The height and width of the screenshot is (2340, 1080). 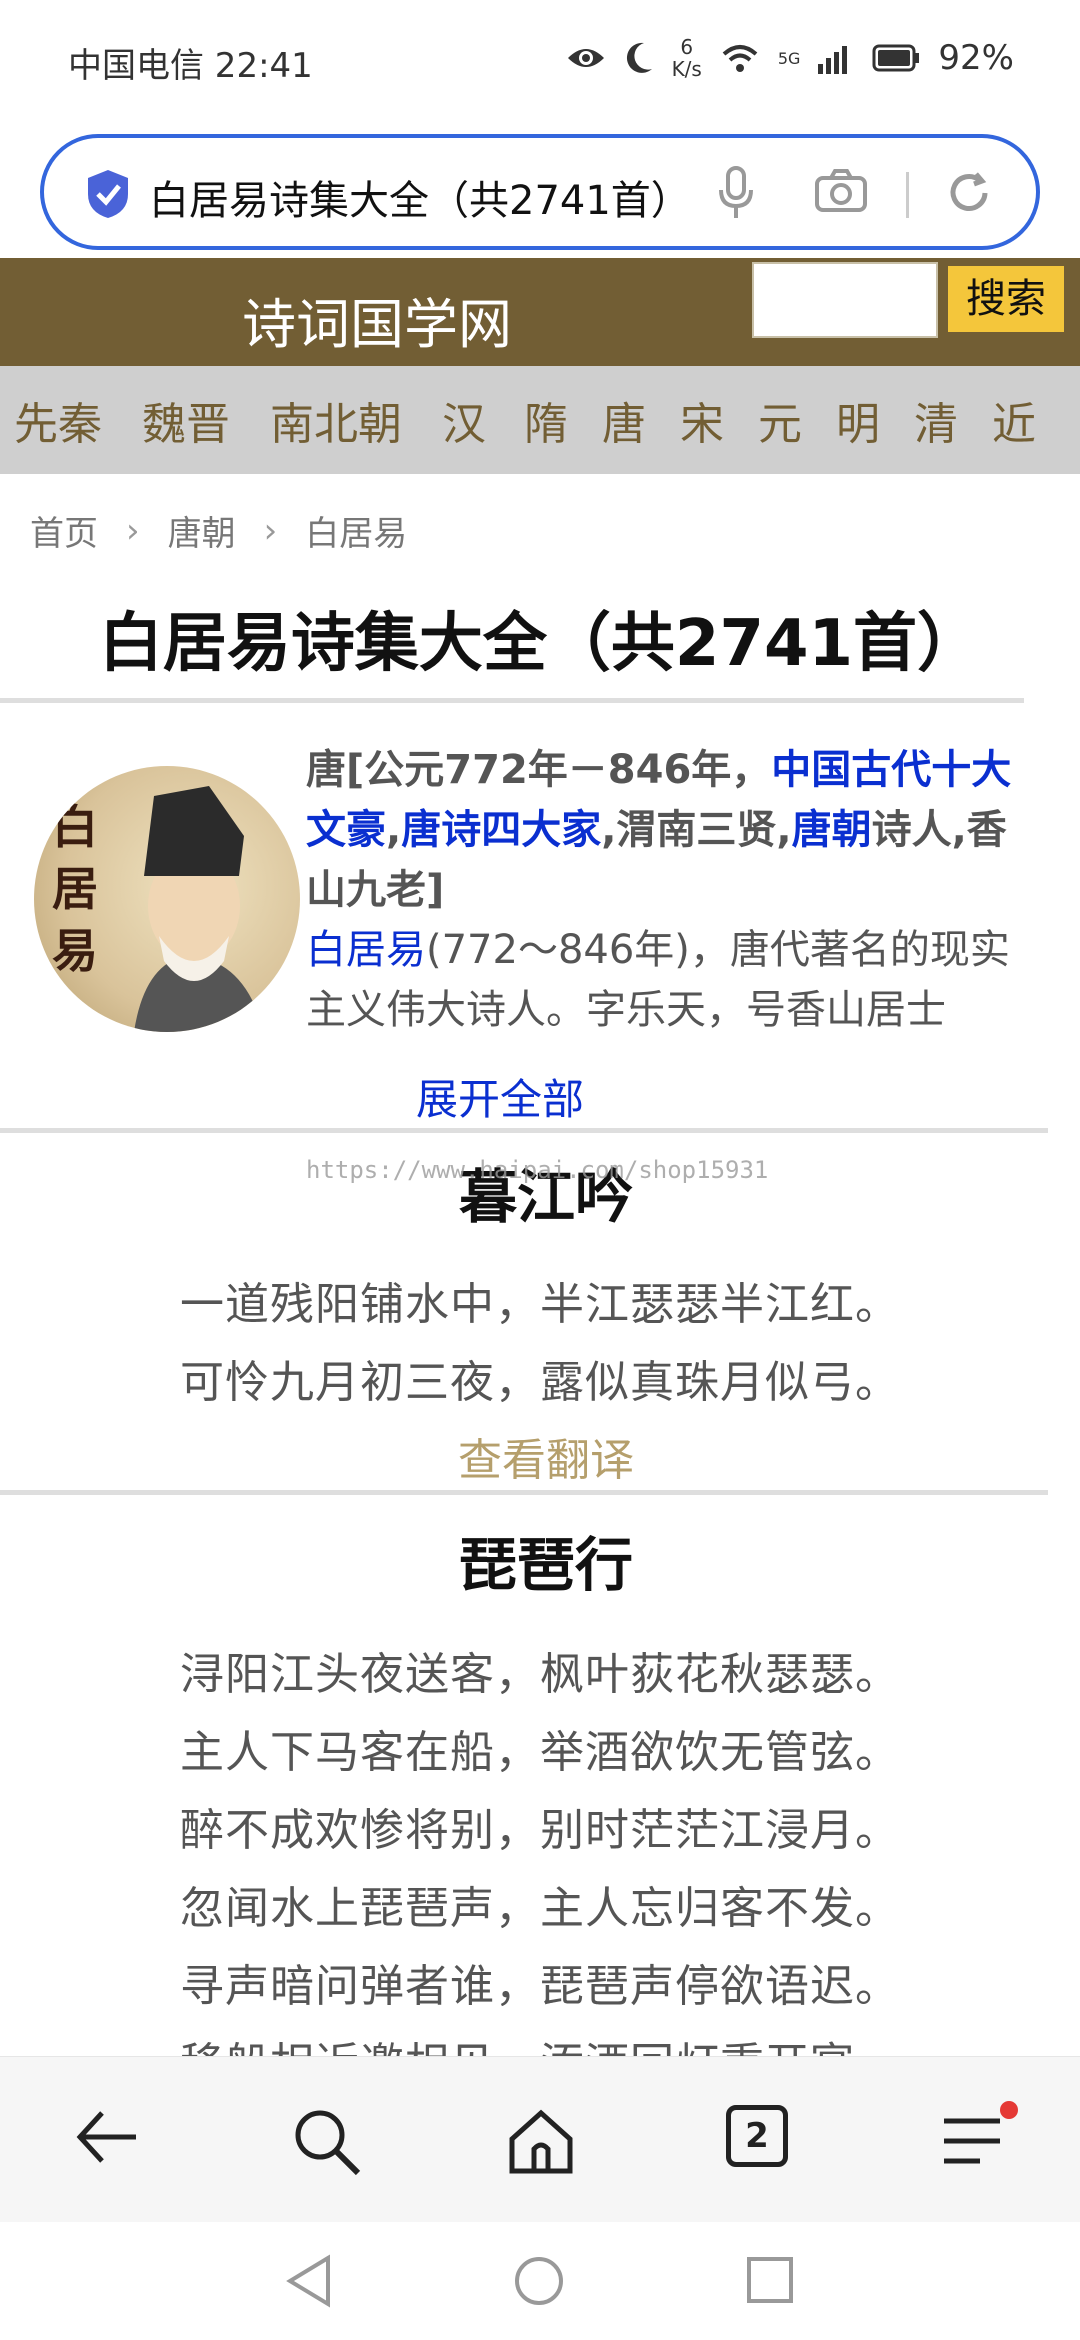 I want to click on dynasty-item-song: 宋, so click(x=702, y=420).